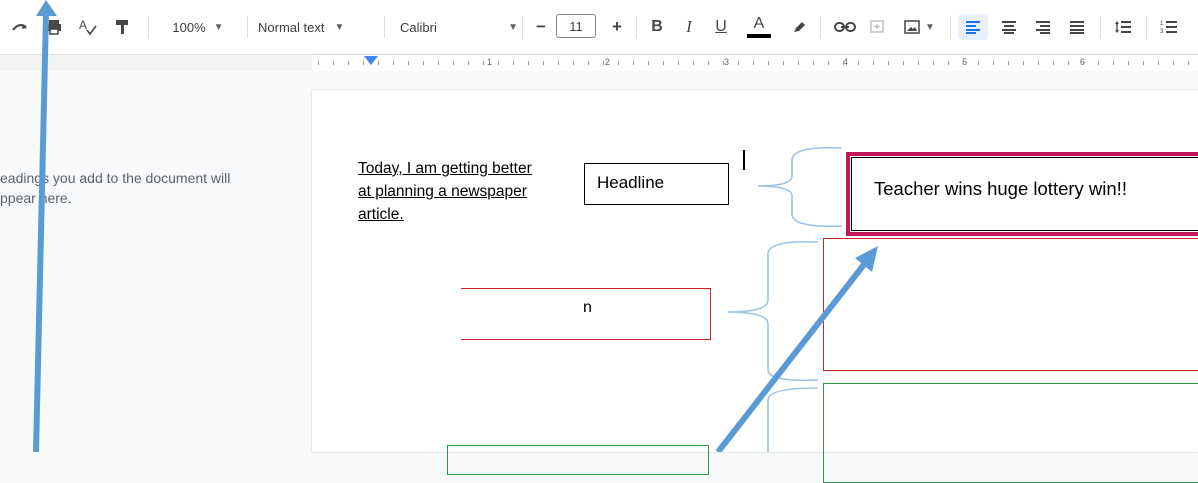 The image size is (1198, 483). What do you see at coordinates (759, 36) in the screenshot?
I see `text-color-swatch` at bounding box center [759, 36].